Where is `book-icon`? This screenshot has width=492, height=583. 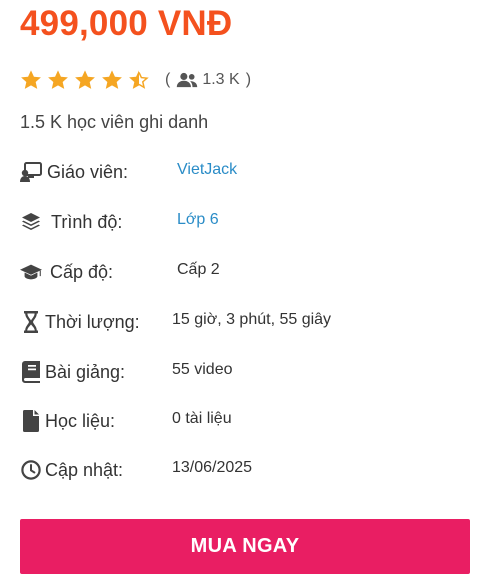
book-icon is located at coordinates (31, 372).